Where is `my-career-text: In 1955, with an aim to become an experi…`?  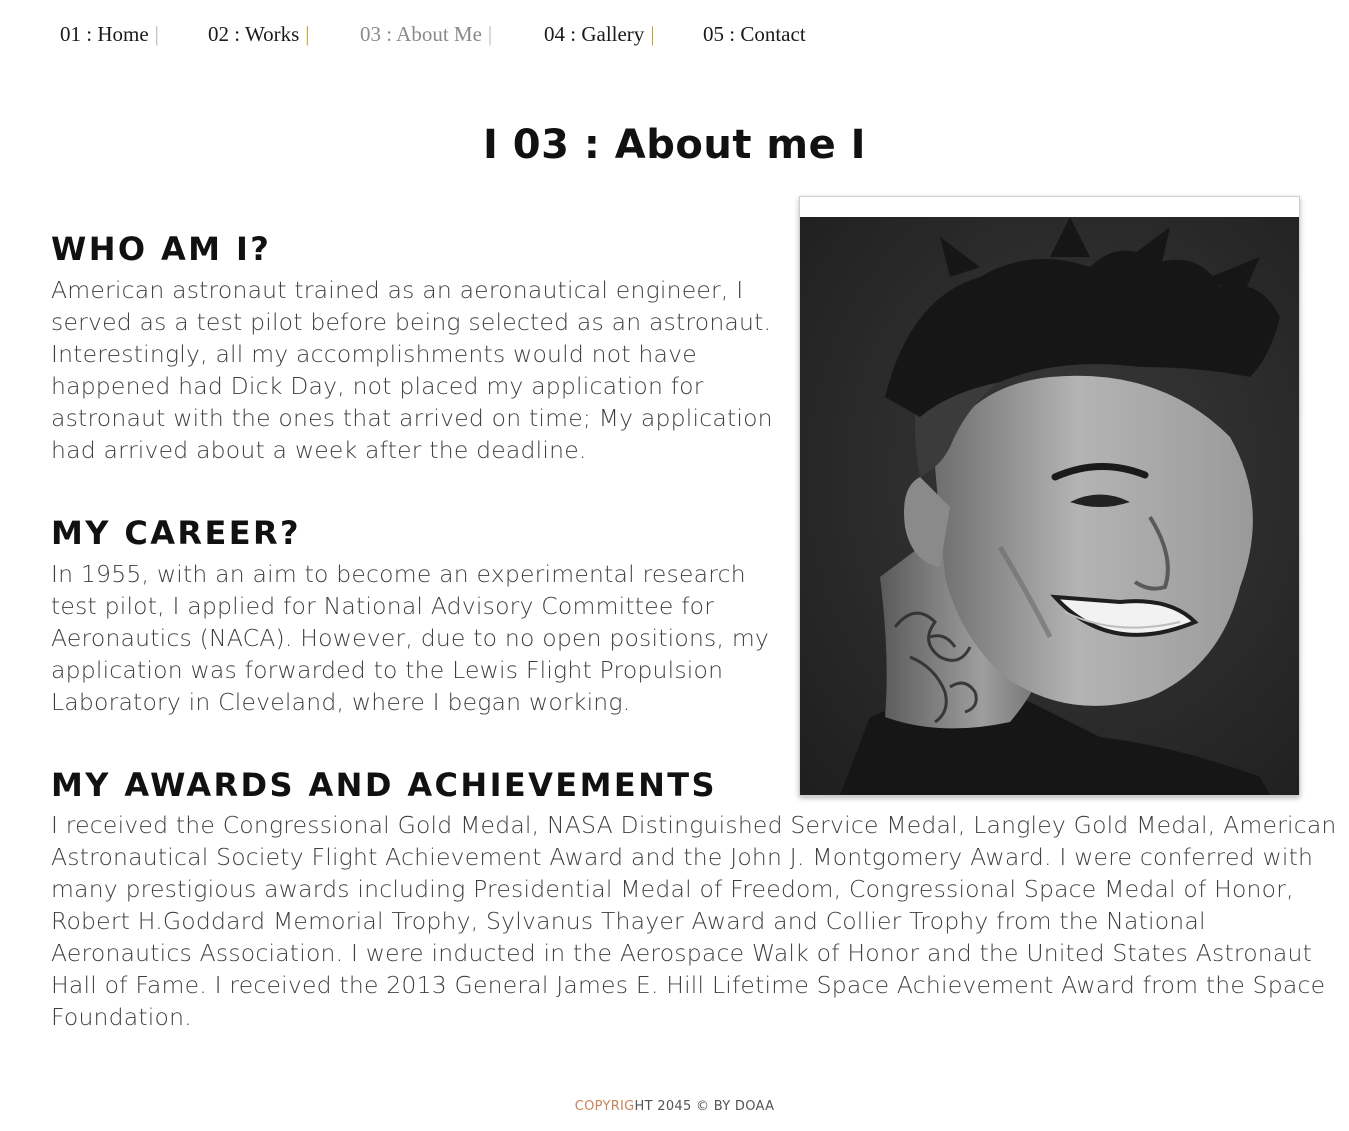
my-career-text: In 1955, with an aim to become an experi… is located at coordinates (410, 638).